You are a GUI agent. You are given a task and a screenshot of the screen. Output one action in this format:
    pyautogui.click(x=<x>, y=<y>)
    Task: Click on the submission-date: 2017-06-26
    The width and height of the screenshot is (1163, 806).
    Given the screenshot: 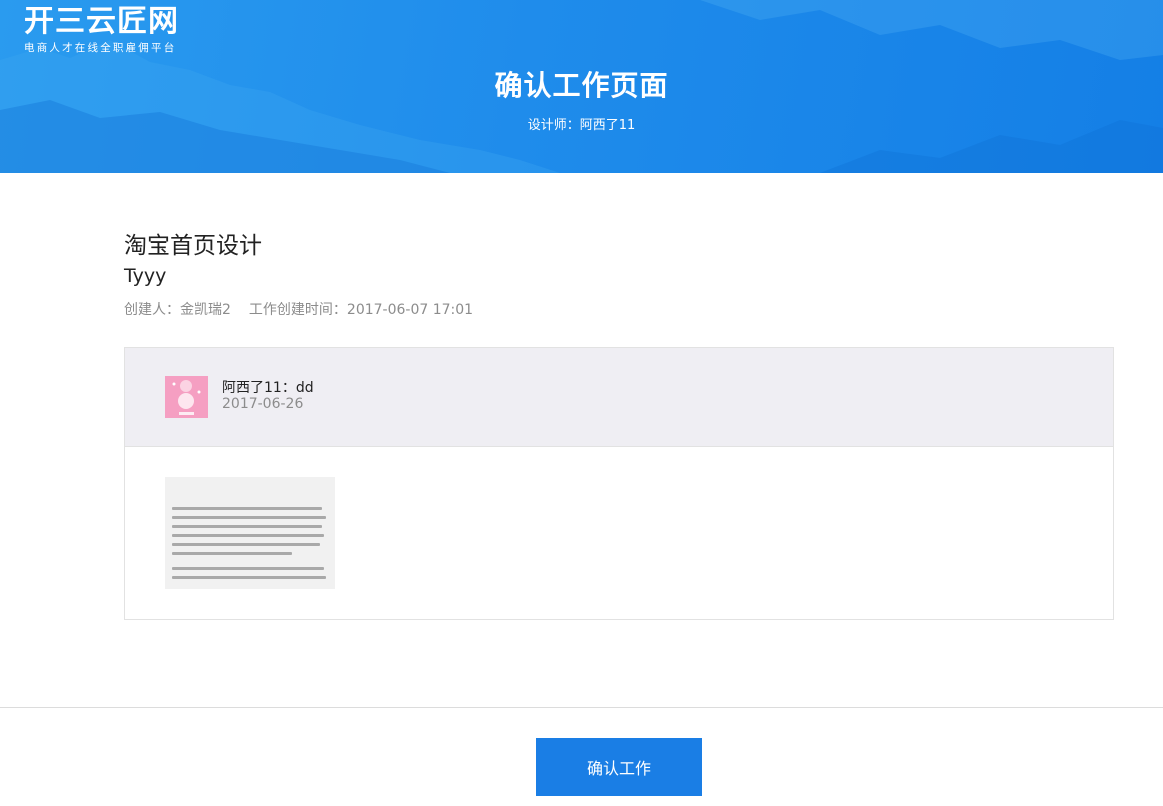 What is the action you would take?
    pyautogui.click(x=263, y=404)
    